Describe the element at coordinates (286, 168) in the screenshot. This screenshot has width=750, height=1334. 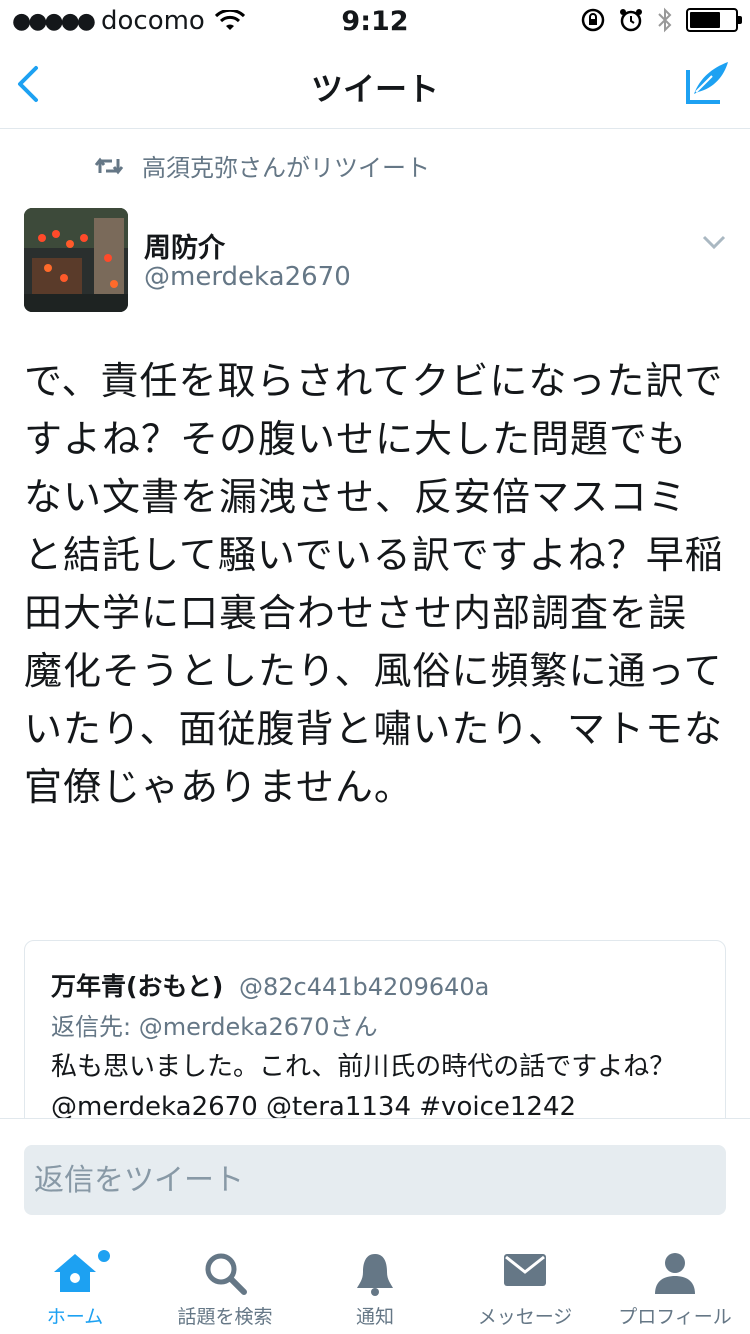
I see `retweet-text: 高須克弥さんがリツイート` at that location.